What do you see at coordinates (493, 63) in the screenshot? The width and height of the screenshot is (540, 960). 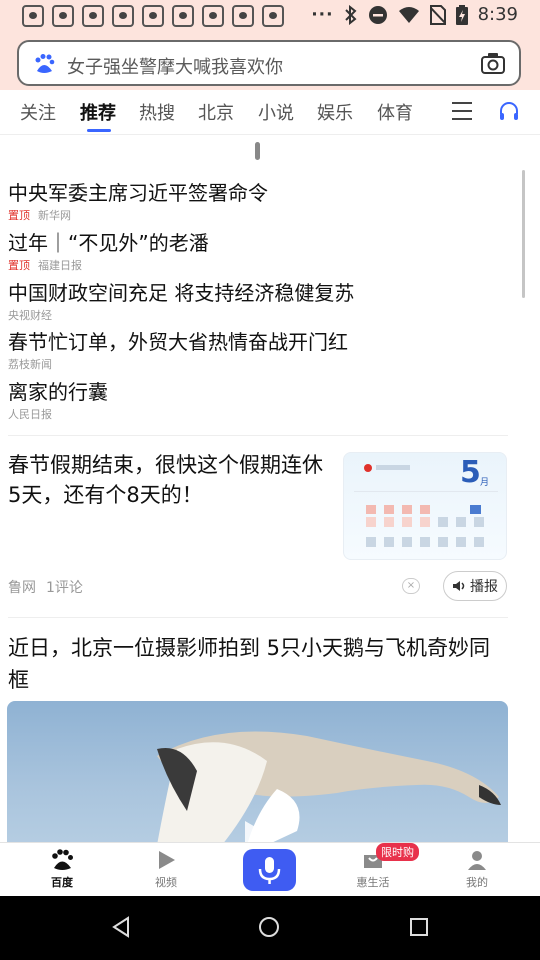 I see `camera-icon` at bounding box center [493, 63].